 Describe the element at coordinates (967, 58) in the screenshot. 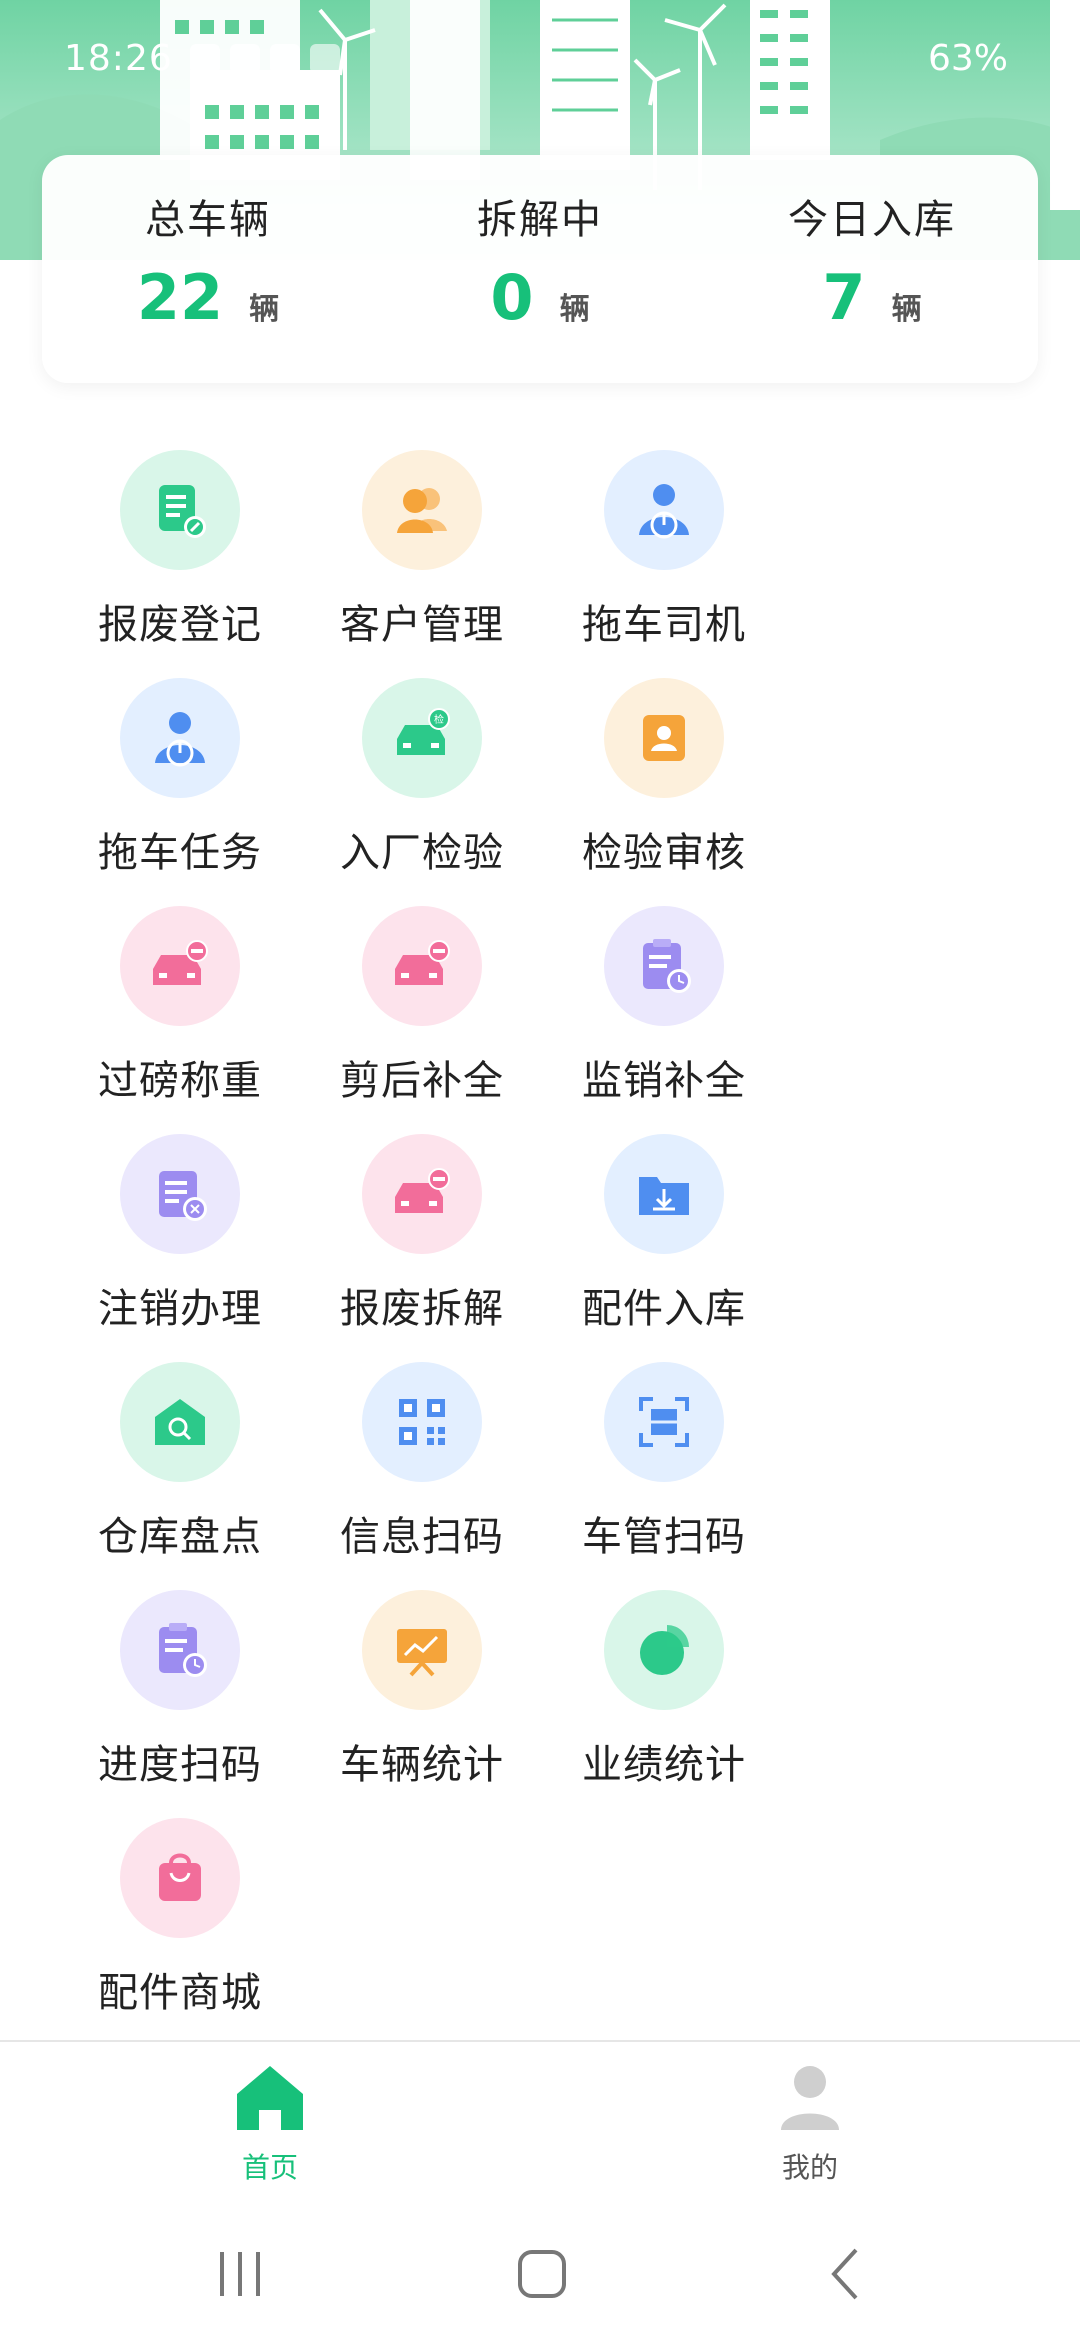

I see `battery-level: 63%` at that location.